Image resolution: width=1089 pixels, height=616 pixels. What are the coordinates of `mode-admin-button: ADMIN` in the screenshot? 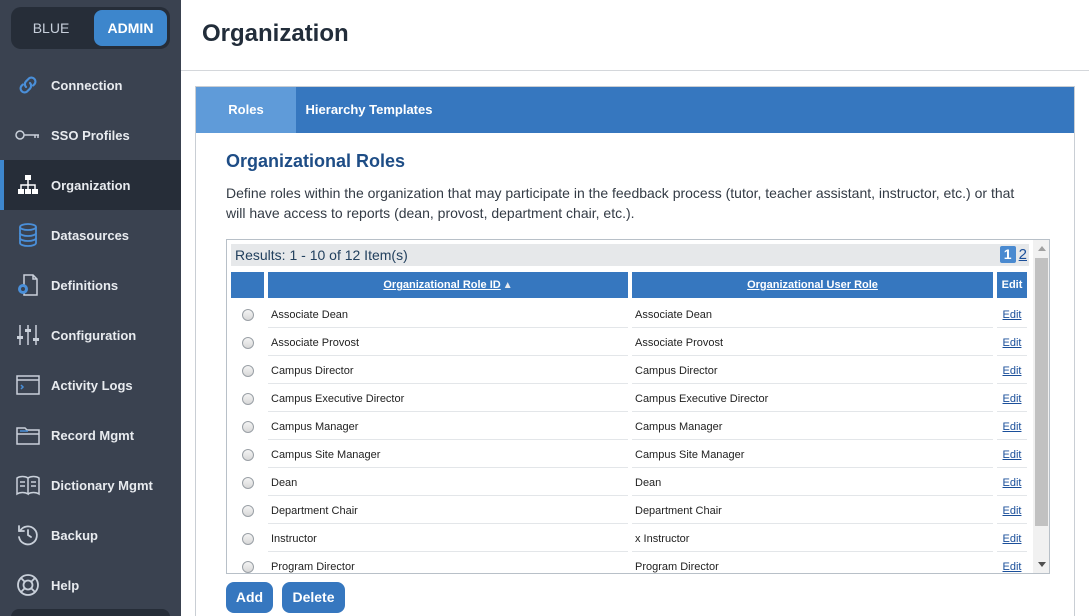 It's located at (130, 28).